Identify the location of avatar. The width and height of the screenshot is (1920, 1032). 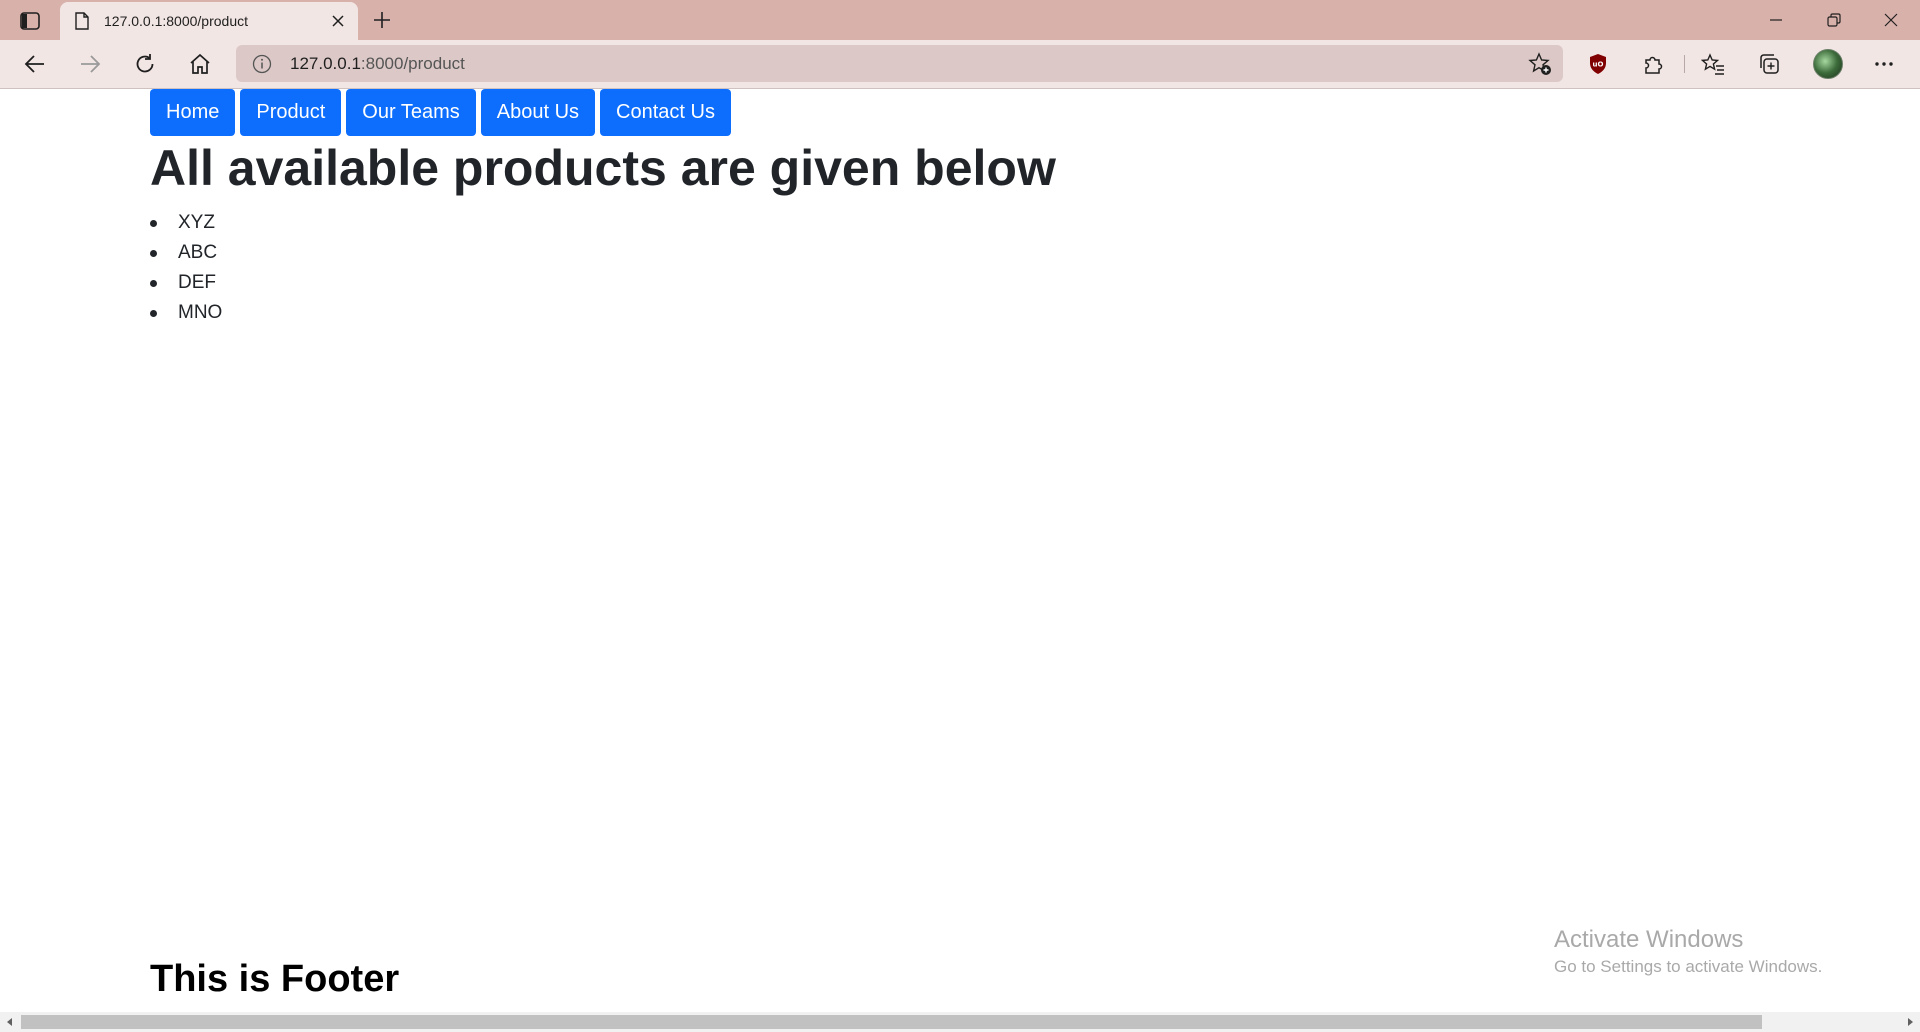
(1828, 64).